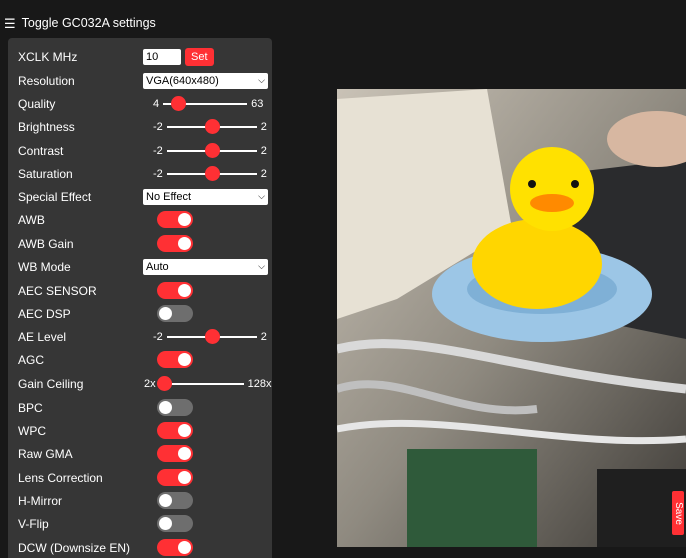 The image size is (686, 558). What do you see at coordinates (46, 243) in the screenshot?
I see `awb-gain-label: AWB Gain` at bounding box center [46, 243].